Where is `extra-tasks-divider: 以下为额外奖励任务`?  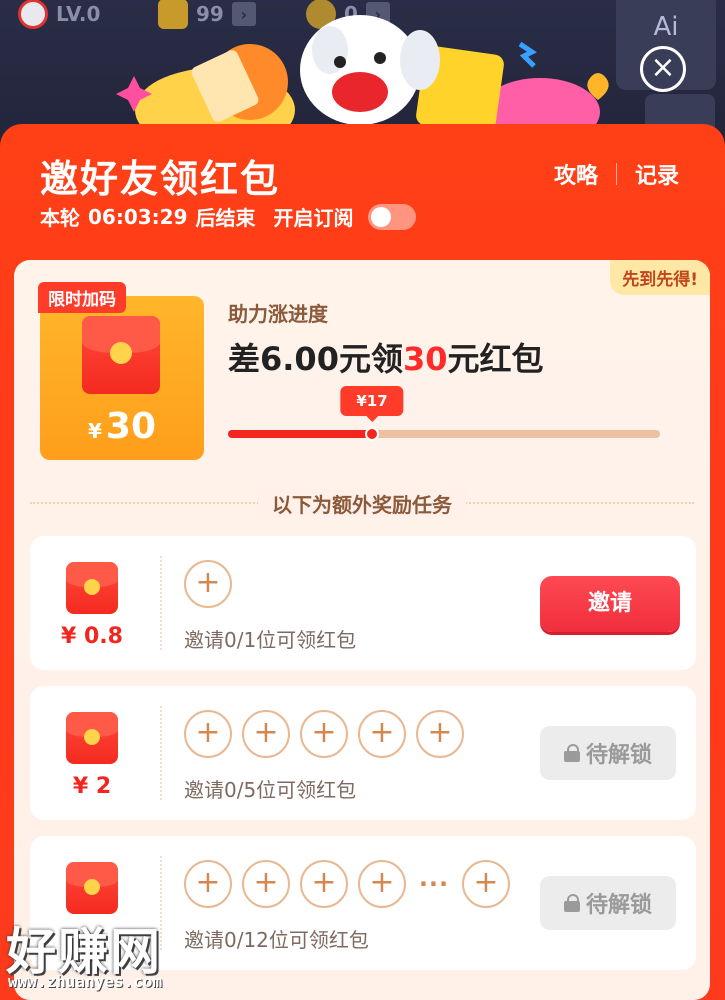 extra-tasks-divider: 以下为额外奖励任务 is located at coordinates (362, 503).